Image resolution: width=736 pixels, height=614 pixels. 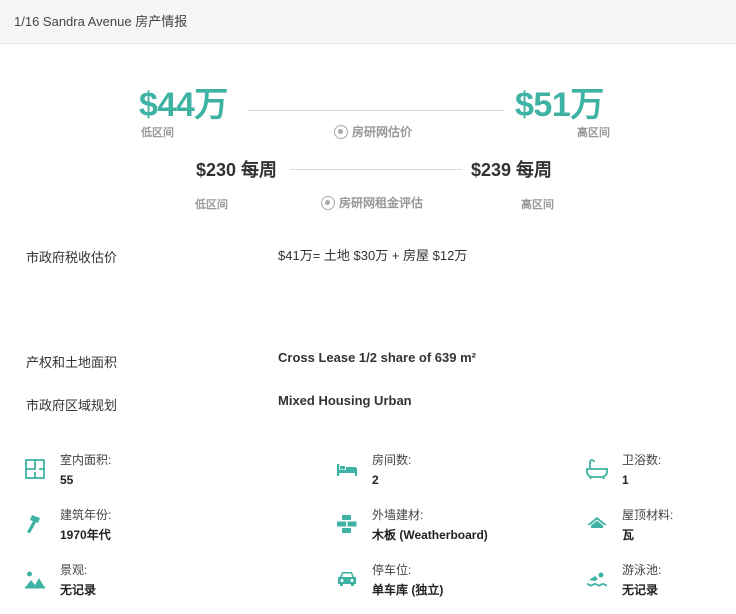 I want to click on title-land-area-value: Cross Lease 1/2 share of 639 m², so click(x=377, y=357).